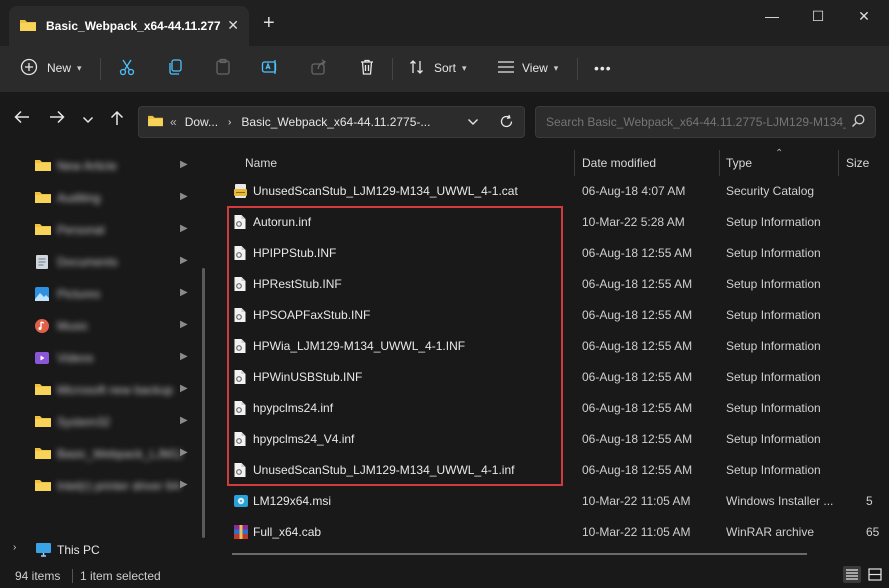 This screenshot has height=588, width=889. What do you see at coordinates (100, 166) in the screenshot?
I see `sidebar-item-1: New Article ▶` at bounding box center [100, 166].